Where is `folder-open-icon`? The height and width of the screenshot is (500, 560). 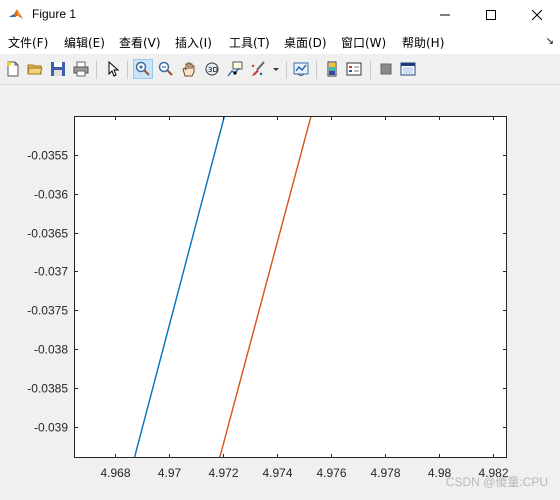
folder-open-icon is located at coordinates (35, 69).